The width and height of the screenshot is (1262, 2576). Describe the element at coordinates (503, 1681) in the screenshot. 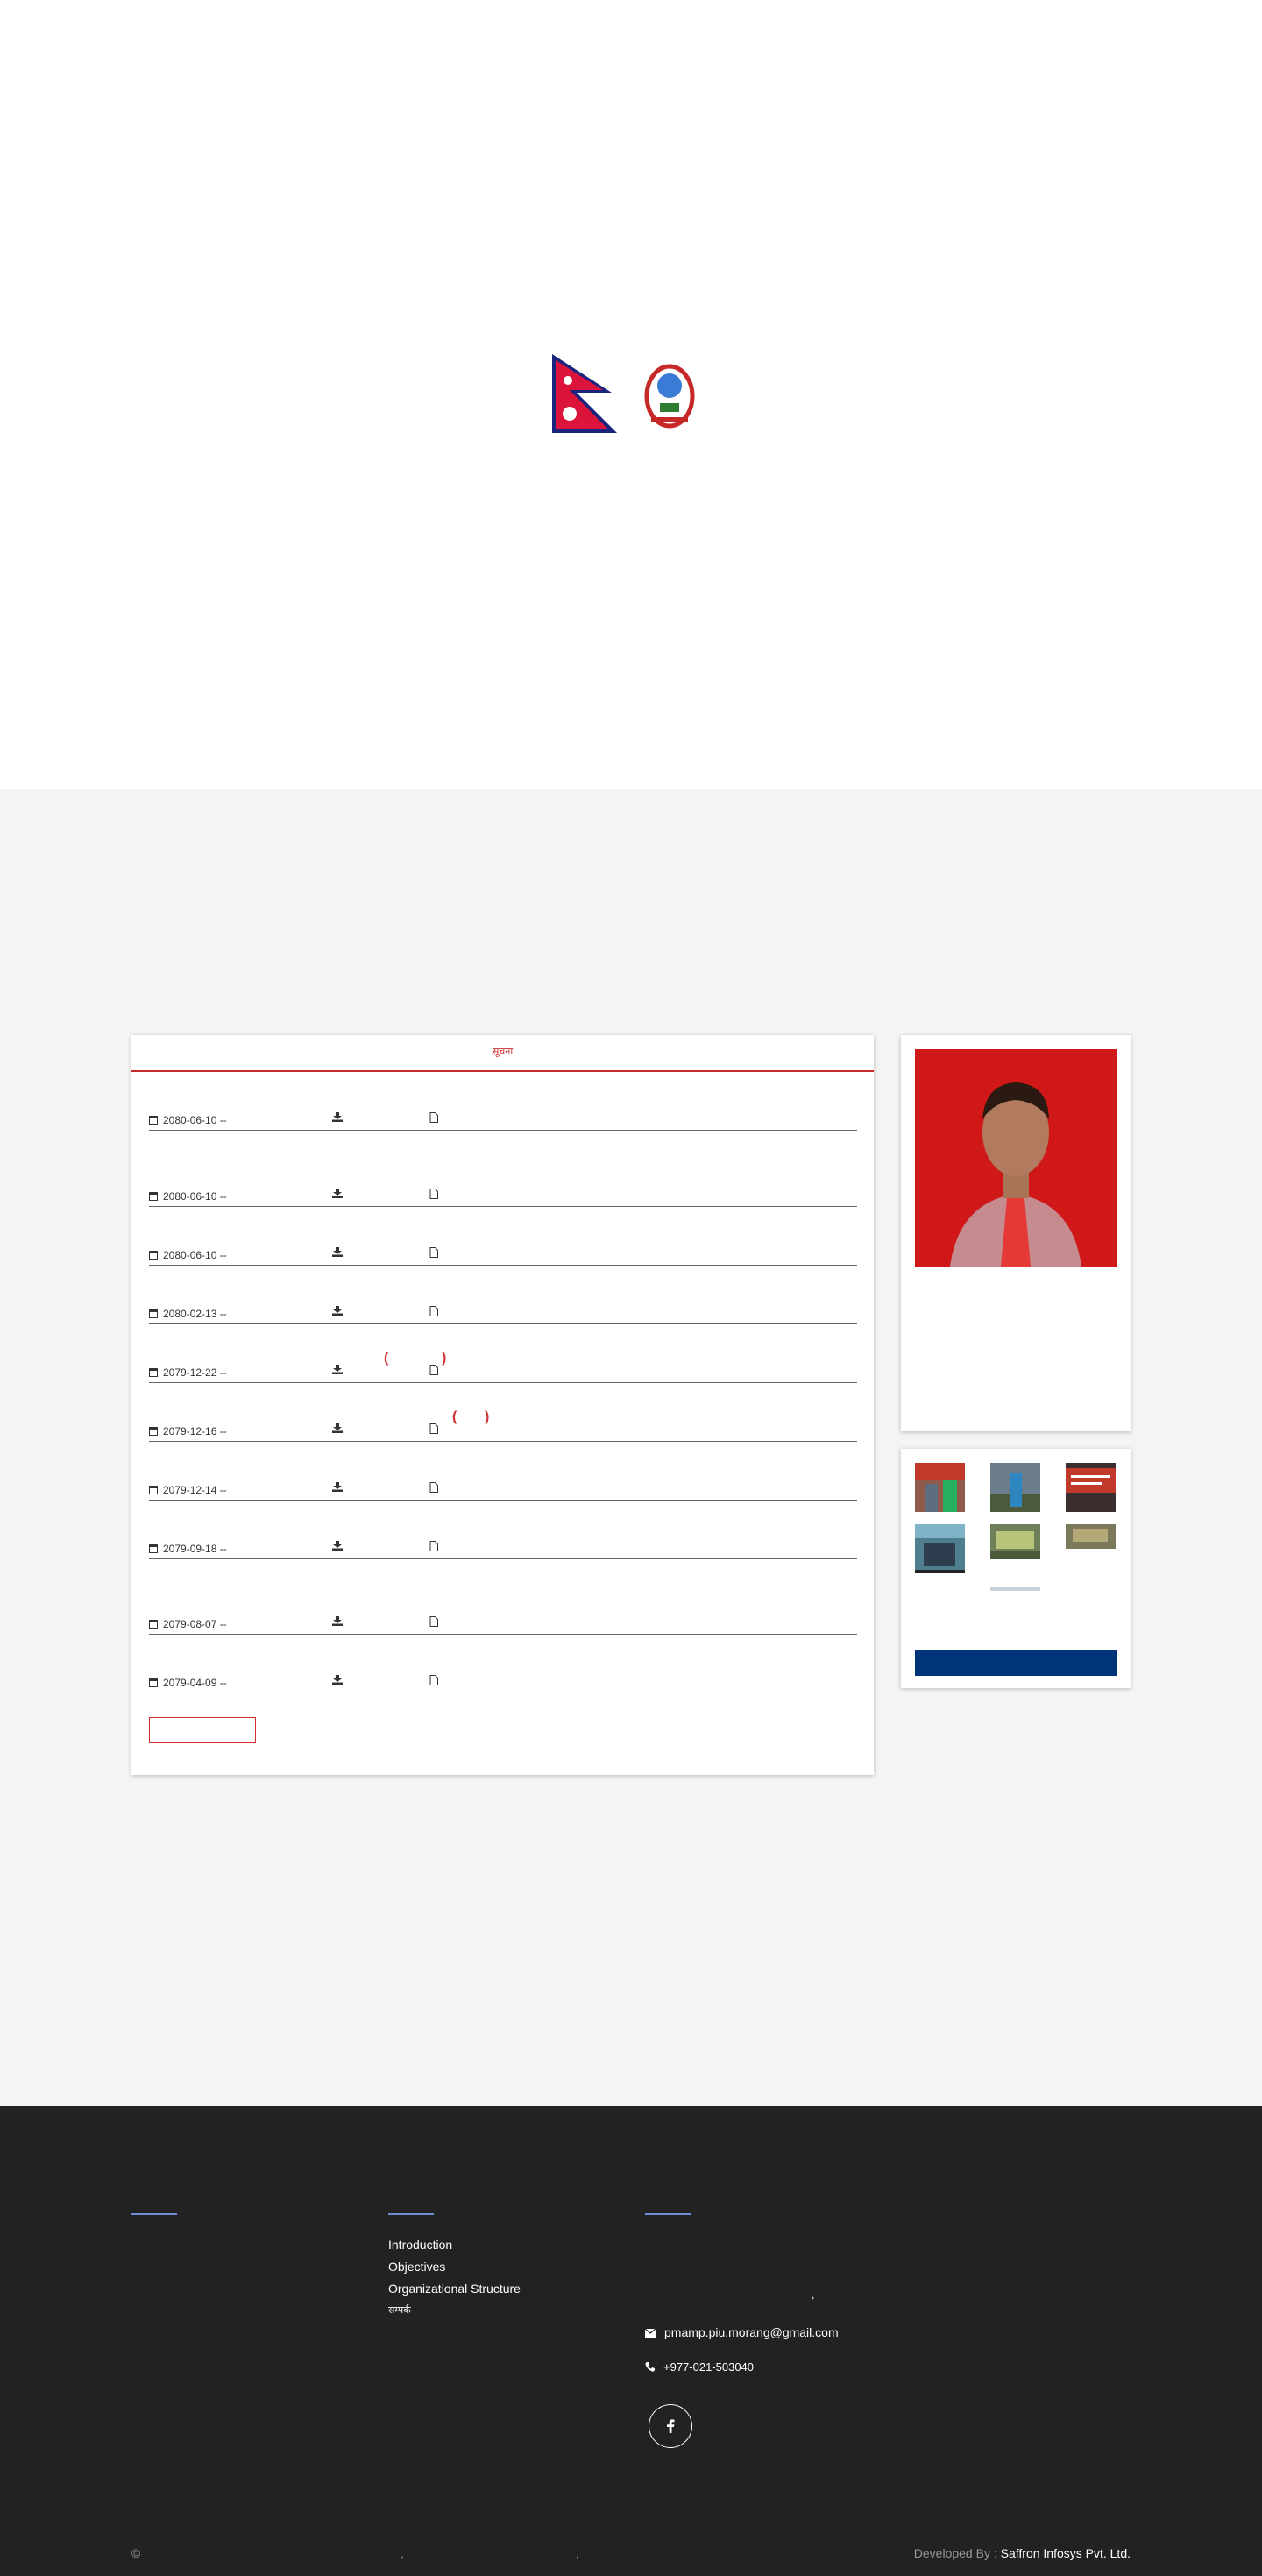

I see `notice-row: 2079-04-09 --` at that location.